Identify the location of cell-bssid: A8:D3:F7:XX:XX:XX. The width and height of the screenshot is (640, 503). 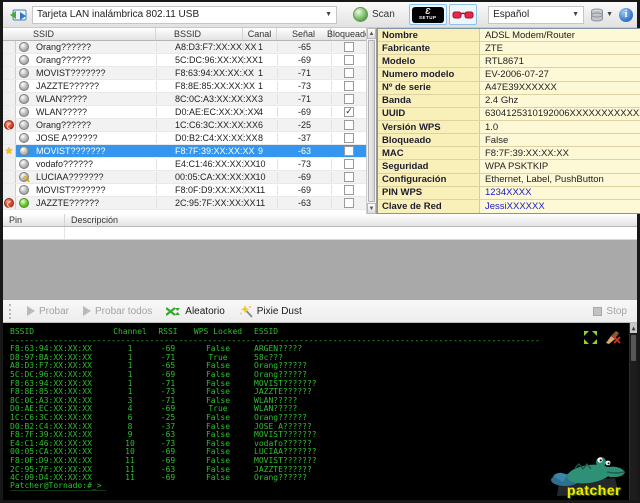
(206, 47).